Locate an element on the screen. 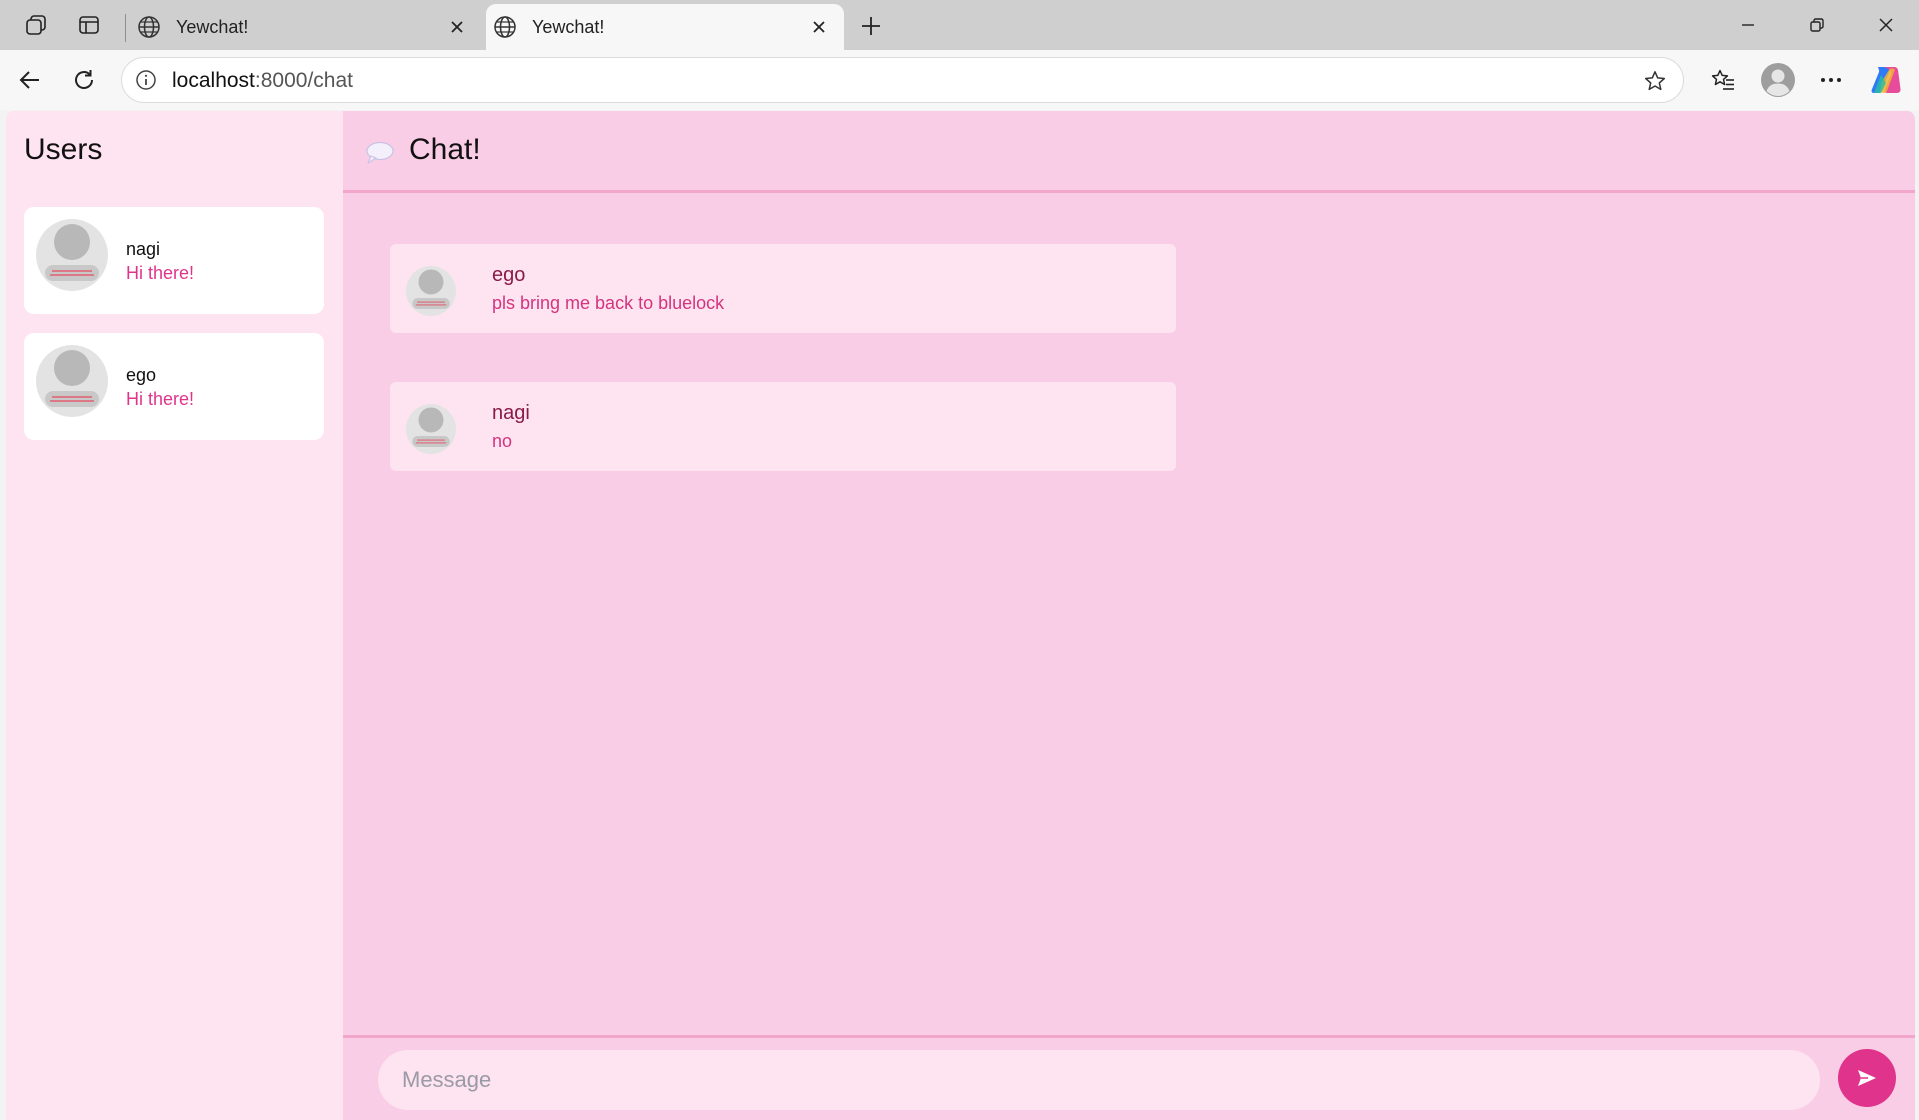 Image resolution: width=1919 pixels, height=1120 pixels. message-sender: ego is located at coordinates (509, 275).